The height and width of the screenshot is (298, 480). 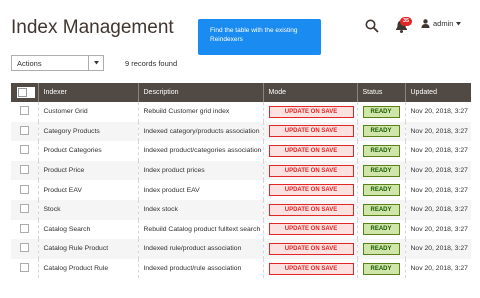 I want to click on description-cell: Index product prices, so click(x=201, y=170).